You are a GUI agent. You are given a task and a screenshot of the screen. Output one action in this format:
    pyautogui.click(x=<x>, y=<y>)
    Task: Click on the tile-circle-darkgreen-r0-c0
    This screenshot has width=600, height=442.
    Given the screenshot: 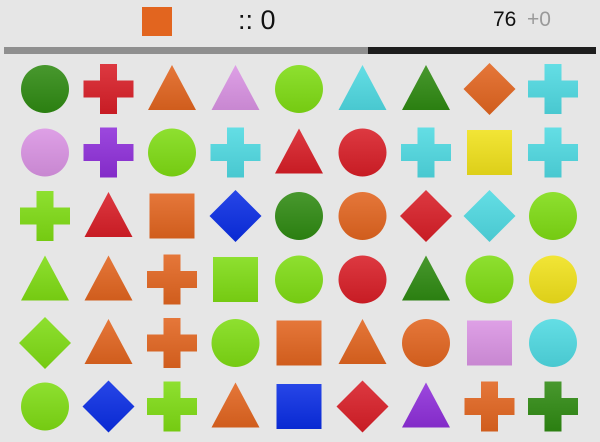 What is the action you would take?
    pyautogui.click(x=45, y=89)
    